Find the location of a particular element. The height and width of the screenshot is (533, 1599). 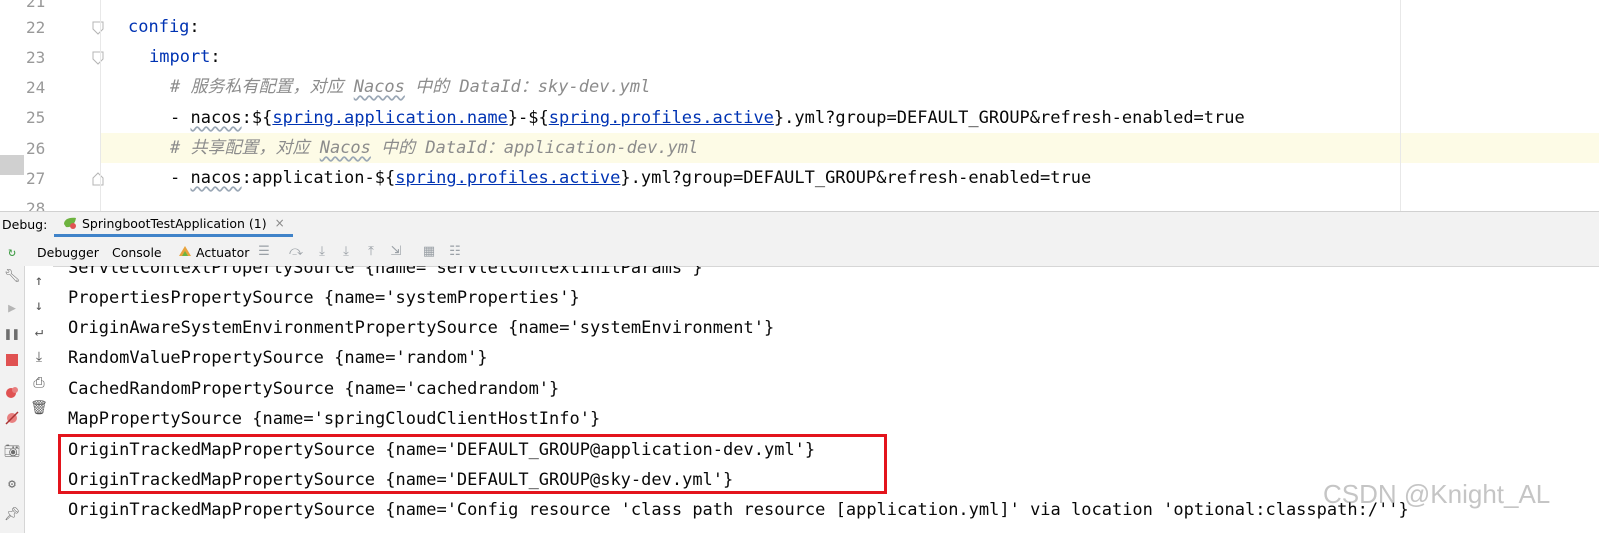

yaml-key: import is located at coordinates (180, 57).